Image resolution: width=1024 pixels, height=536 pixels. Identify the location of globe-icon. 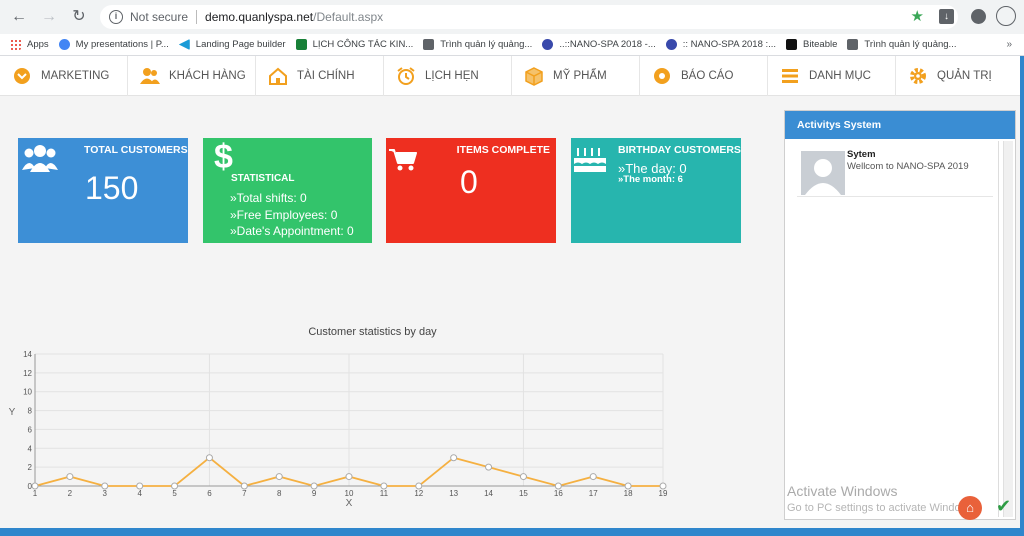
(64, 44).